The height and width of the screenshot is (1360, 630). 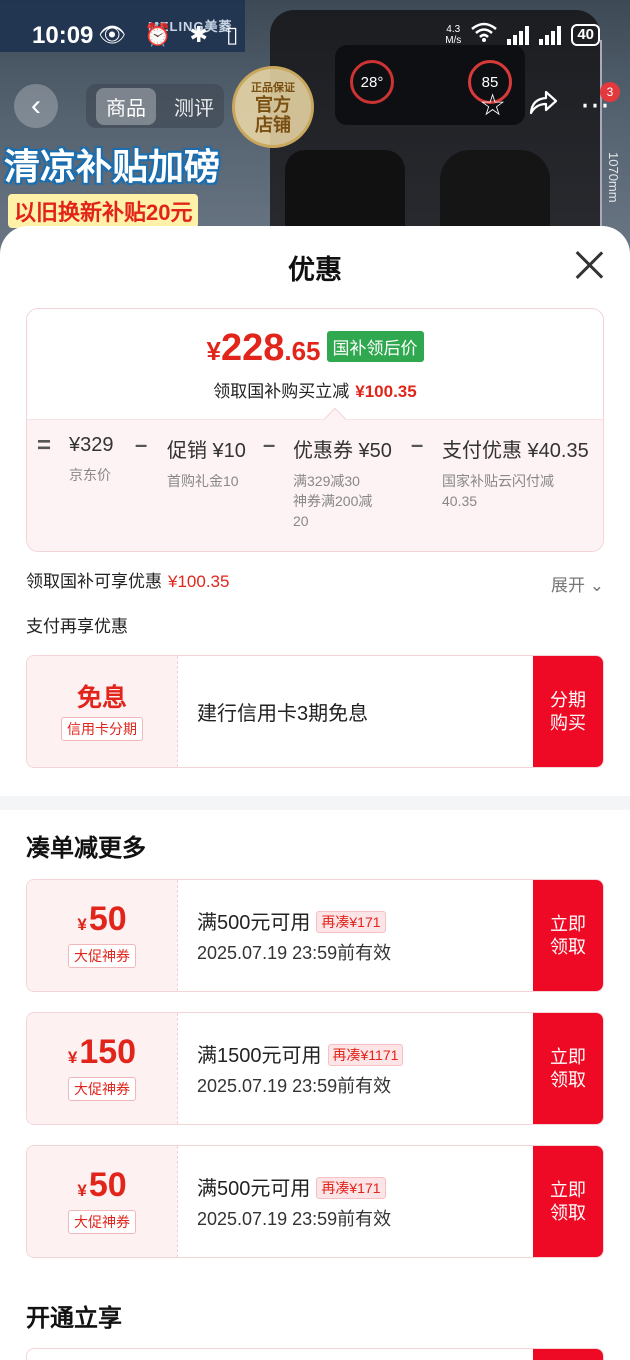 What do you see at coordinates (315, 348) in the screenshot?
I see `final-price: ¥228.65 国补领后价` at bounding box center [315, 348].